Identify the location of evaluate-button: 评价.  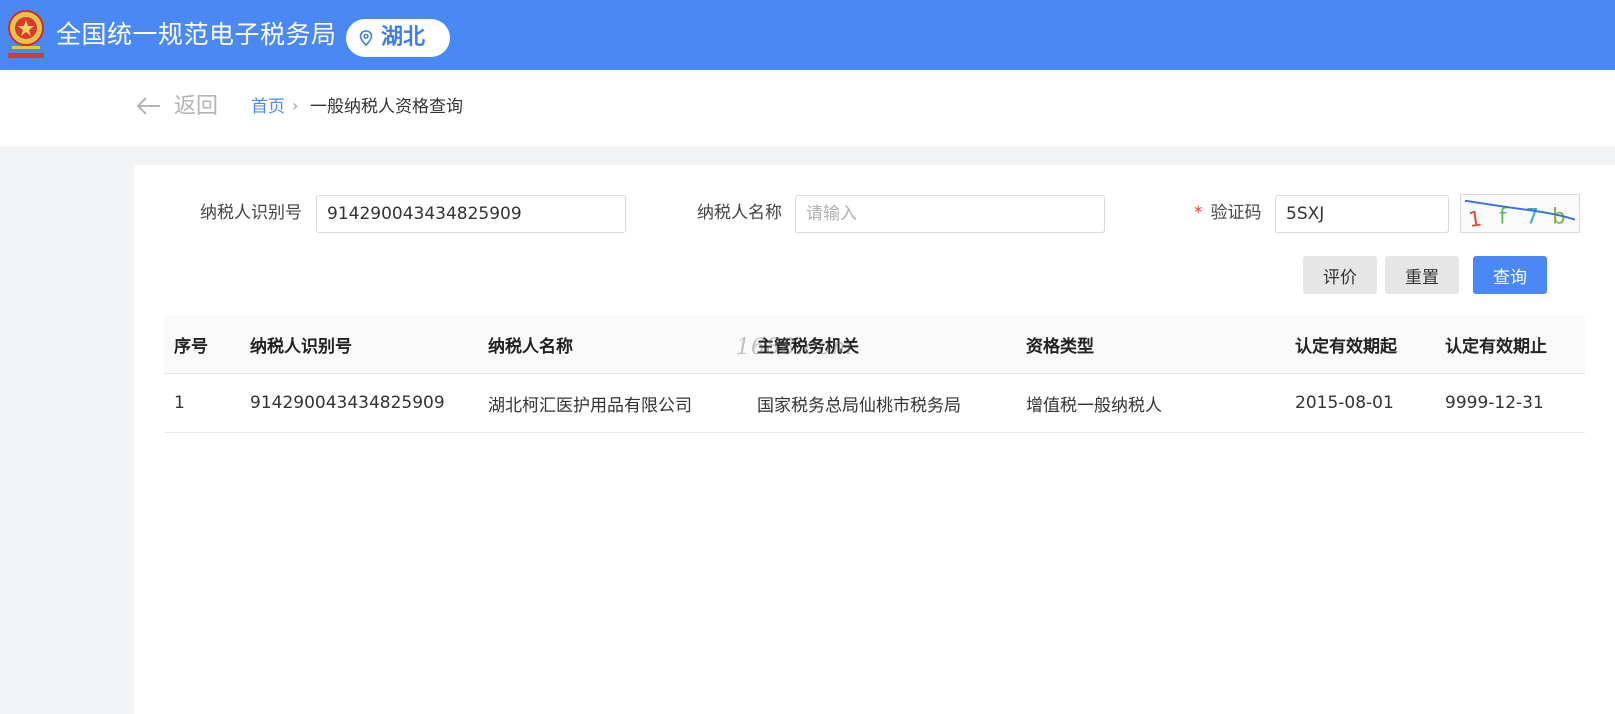
(1340, 275).